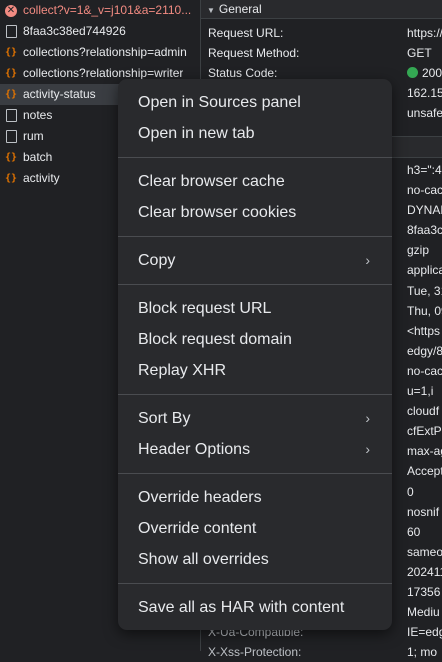 This screenshot has height=662, width=442. Describe the element at coordinates (420, 391) in the screenshot. I see `header-value: u=1,i` at that location.